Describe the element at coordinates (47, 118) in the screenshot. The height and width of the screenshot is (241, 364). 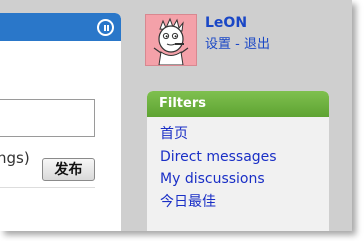
I see `status-input` at that location.